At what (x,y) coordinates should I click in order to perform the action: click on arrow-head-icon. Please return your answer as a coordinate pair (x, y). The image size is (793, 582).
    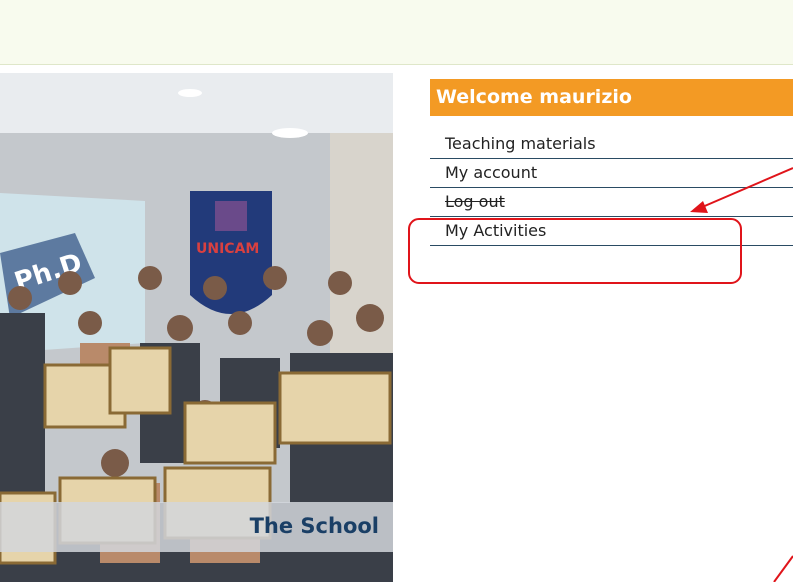
    Looking at the image, I should click on (699, 207).